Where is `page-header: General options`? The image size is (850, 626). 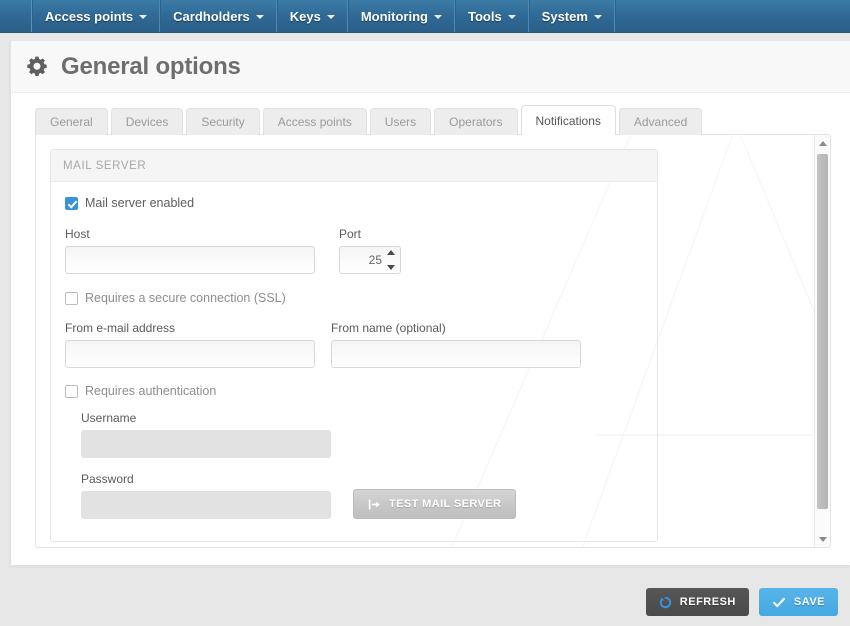 page-header: General options is located at coordinates (430, 67).